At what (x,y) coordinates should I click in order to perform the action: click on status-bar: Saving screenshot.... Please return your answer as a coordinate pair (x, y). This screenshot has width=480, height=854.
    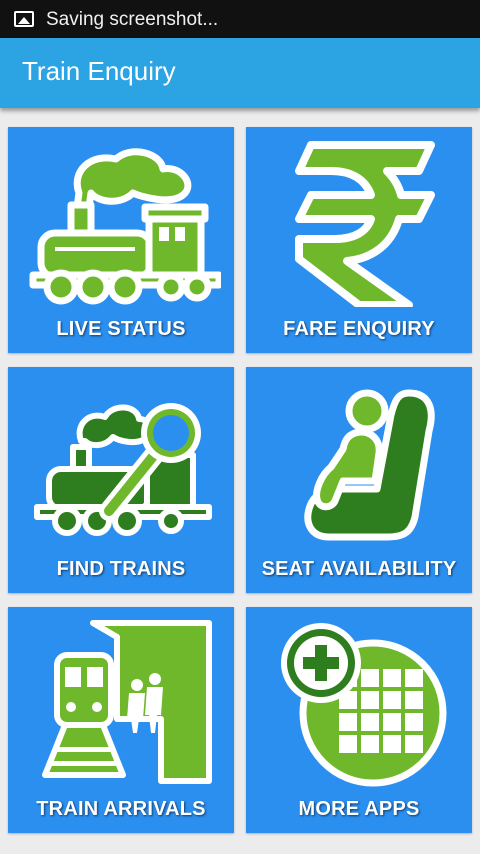
    Looking at the image, I should click on (240, 19).